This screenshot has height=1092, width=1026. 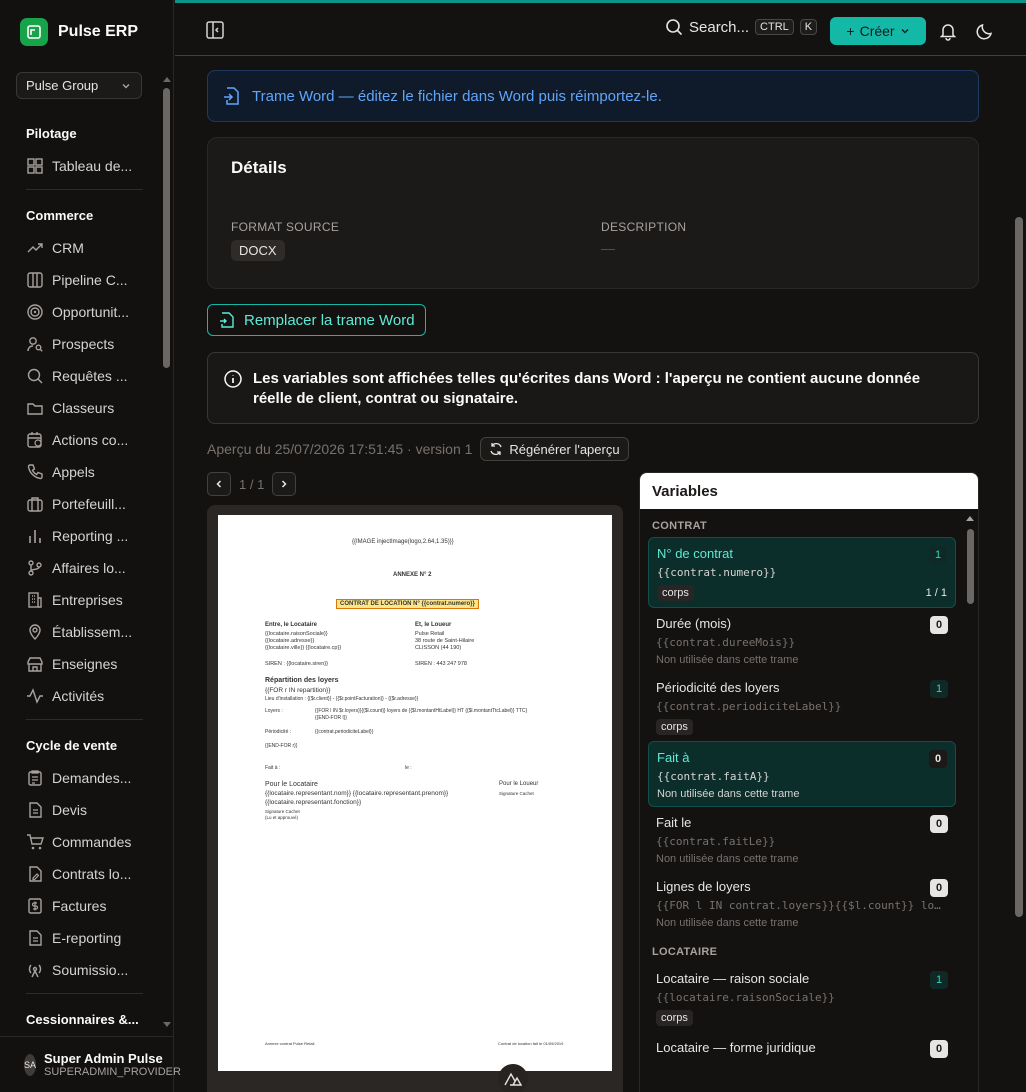 I want to click on next-page-button, so click(x=284, y=484).